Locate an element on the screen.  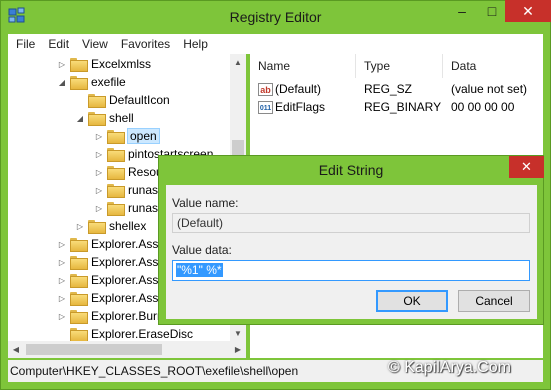
value-data-label: Value data: is located at coordinates (202, 250).